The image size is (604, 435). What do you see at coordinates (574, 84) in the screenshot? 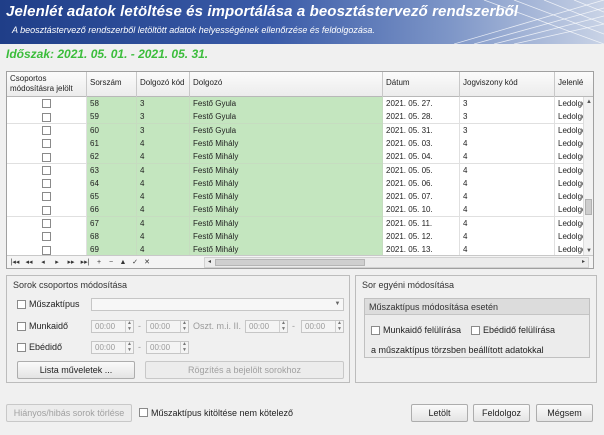
I see `column-header-jelenlet: Jelenlé` at bounding box center [574, 84].